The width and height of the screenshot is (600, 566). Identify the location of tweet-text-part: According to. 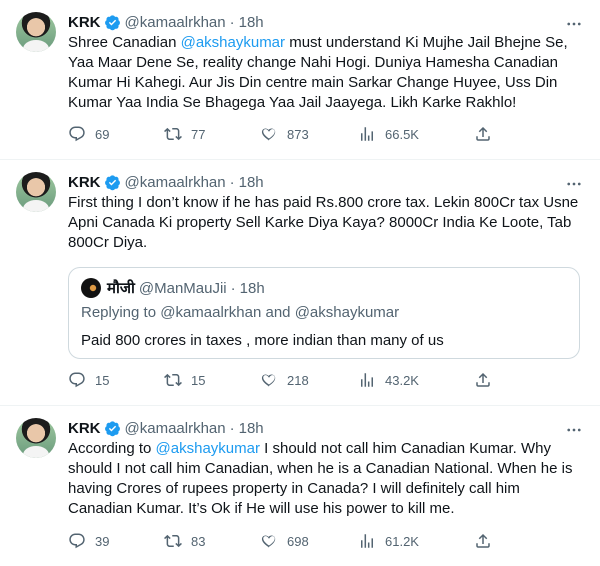
(112, 448).